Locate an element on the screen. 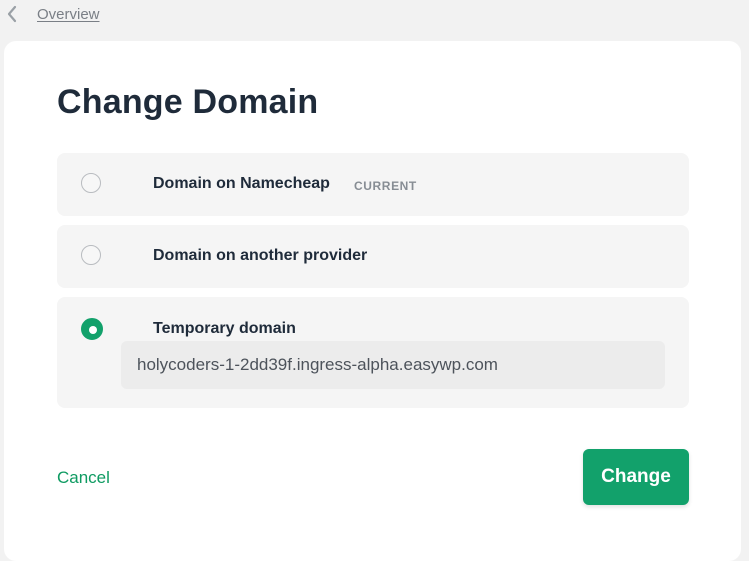 The height and width of the screenshot is (561, 749). page-title: Change Domain is located at coordinates (188, 102).